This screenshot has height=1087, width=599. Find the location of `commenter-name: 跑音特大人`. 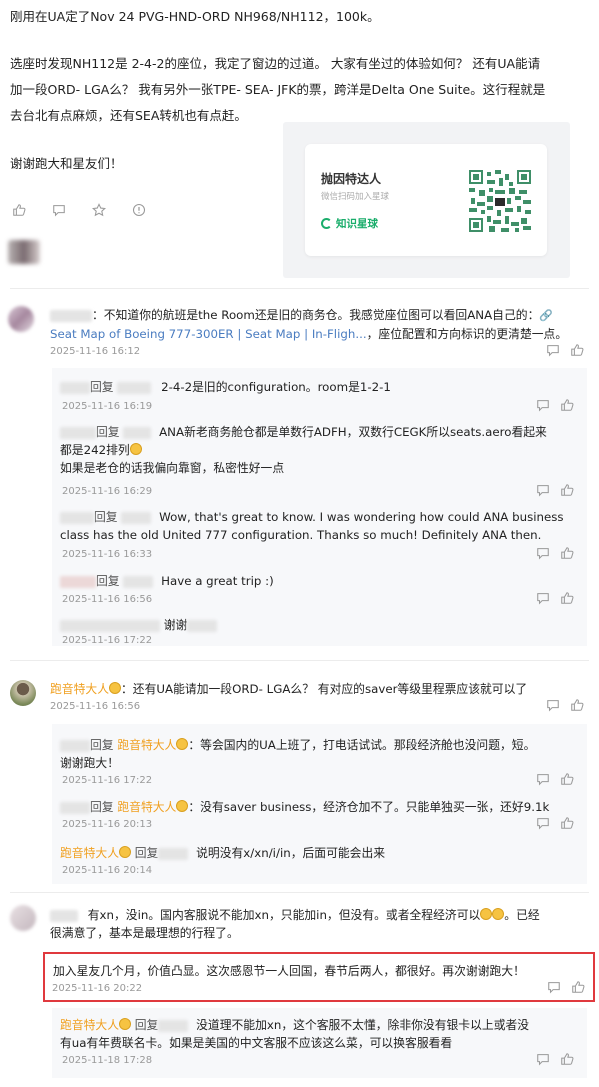

commenter-name: 跑音特大人 is located at coordinates (79, 689).